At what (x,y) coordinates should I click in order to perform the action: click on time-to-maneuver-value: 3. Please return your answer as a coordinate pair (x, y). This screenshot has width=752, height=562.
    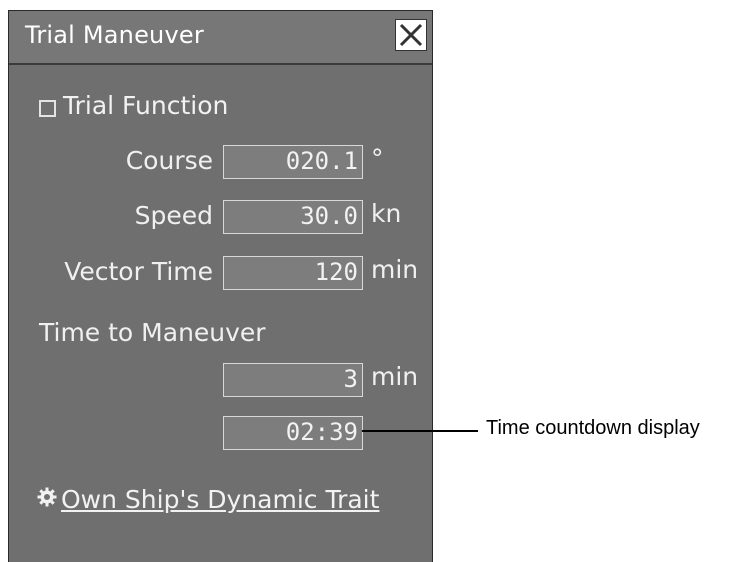
    Looking at the image, I should click on (350, 379).